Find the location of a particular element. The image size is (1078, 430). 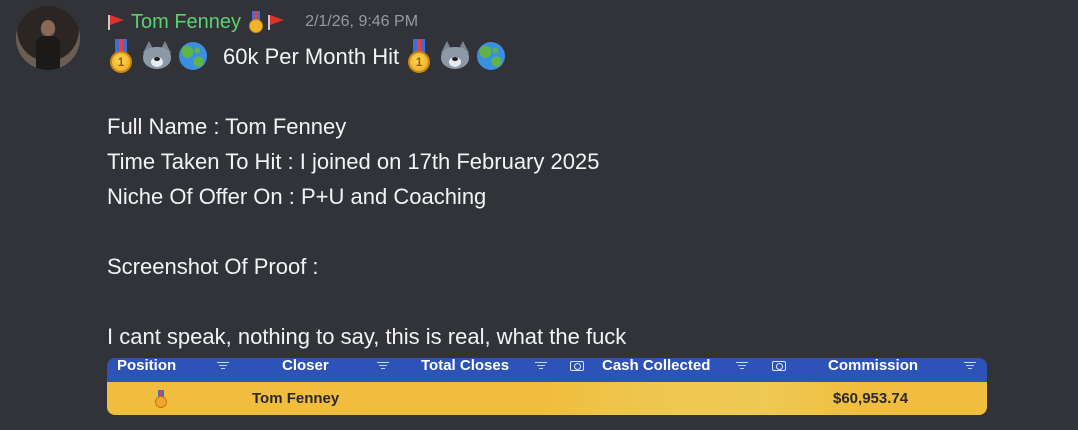

avatar is located at coordinates (48, 38).